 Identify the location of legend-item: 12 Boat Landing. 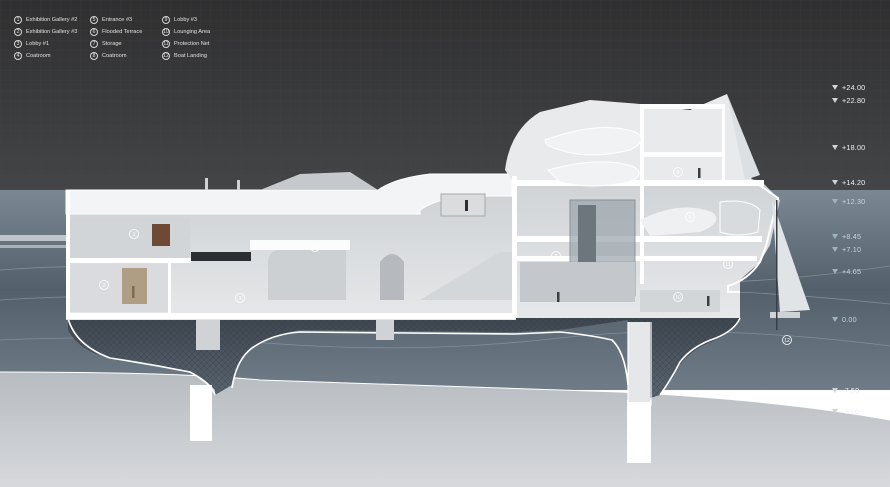
(184, 55).